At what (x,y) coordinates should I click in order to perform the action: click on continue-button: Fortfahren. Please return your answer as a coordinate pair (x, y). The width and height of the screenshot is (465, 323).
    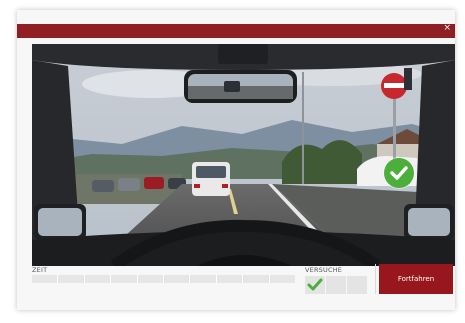
    Looking at the image, I should click on (416, 279).